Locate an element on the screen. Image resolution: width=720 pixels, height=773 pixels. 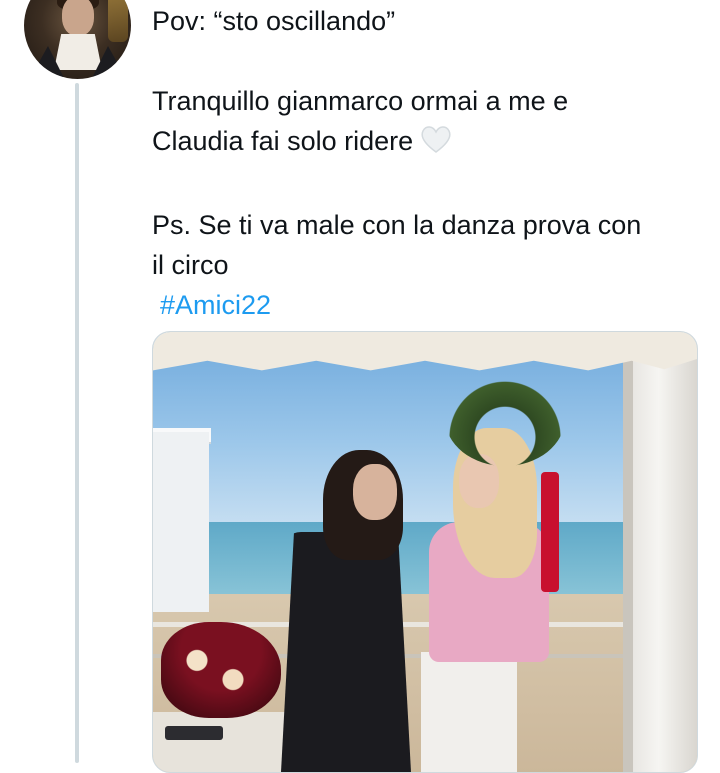
photo-bouquet is located at coordinates (221, 670).